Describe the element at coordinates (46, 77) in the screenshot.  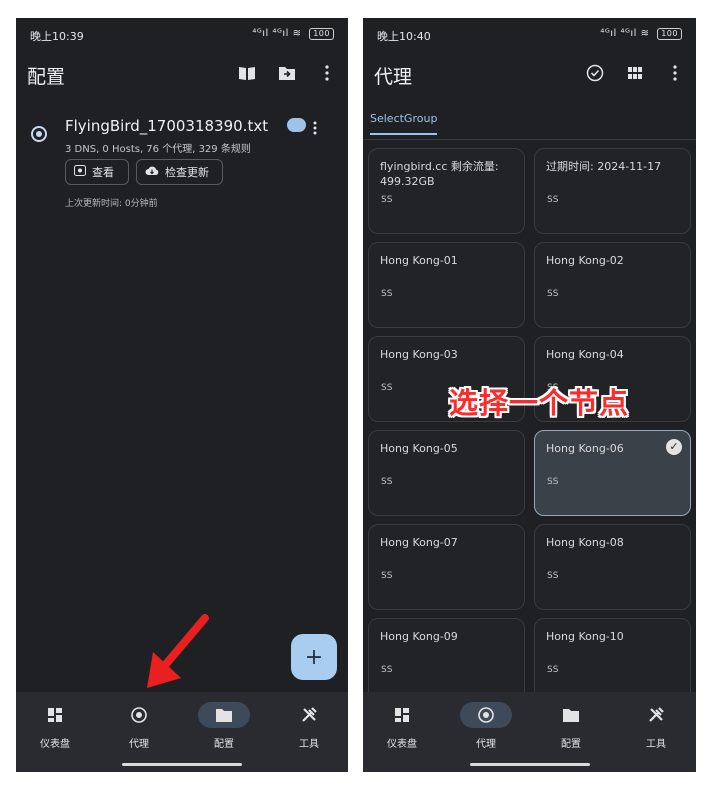
I see `page-title: 配置` at that location.